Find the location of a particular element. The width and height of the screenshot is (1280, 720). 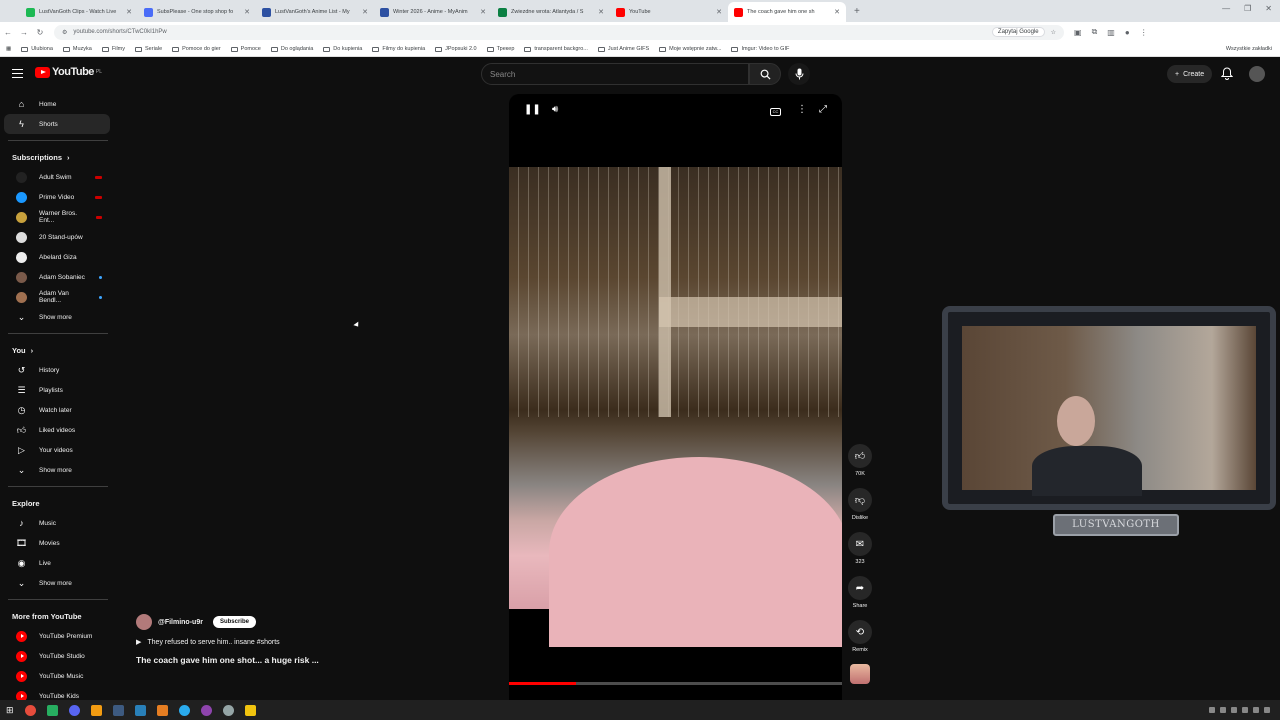

browser-tab: LustVanGoth Clips - Watch Live ✕ is located at coordinates (79, 12).